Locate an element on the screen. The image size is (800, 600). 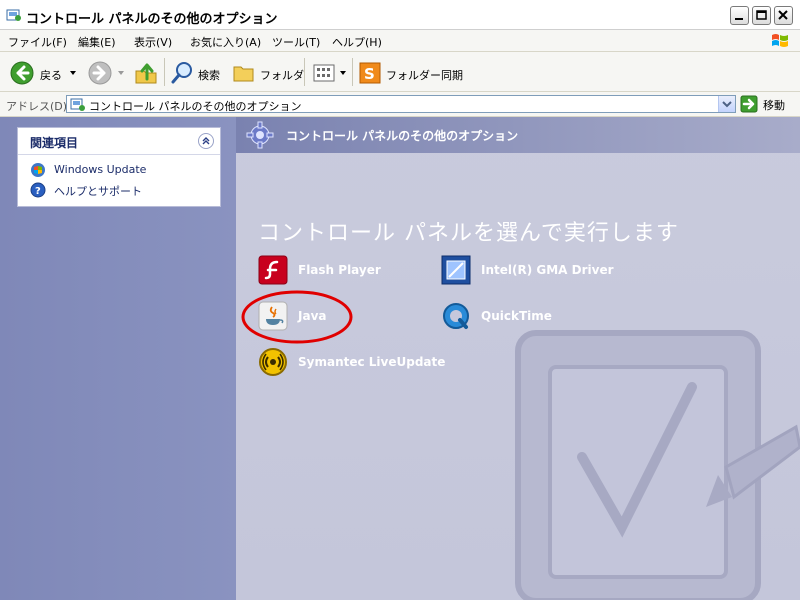
windows-update-icon is located at coordinates (38, 170).